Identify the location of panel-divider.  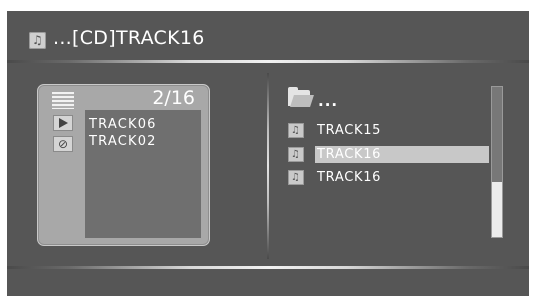
(268, 166).